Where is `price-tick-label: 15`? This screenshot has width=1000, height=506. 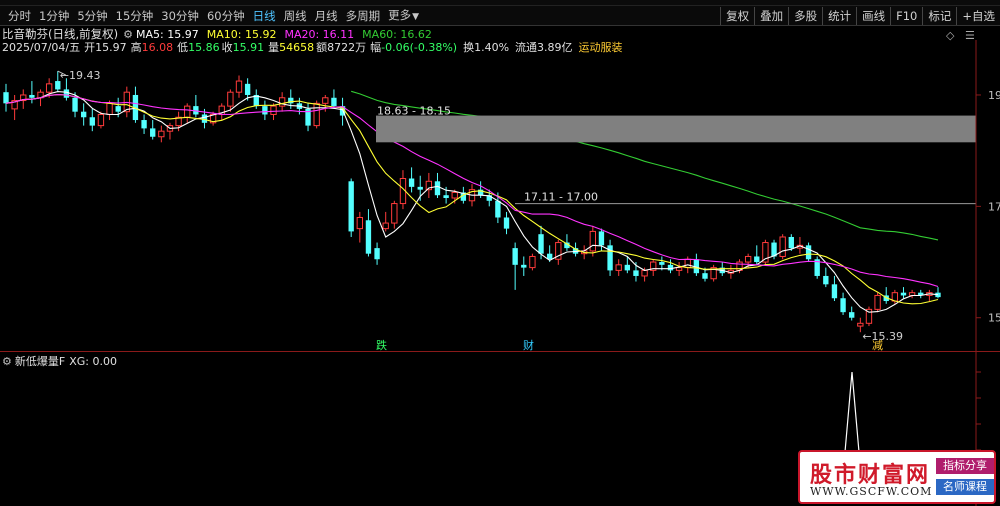 price-tick-label: 15 is located at coordinates (994, 318).